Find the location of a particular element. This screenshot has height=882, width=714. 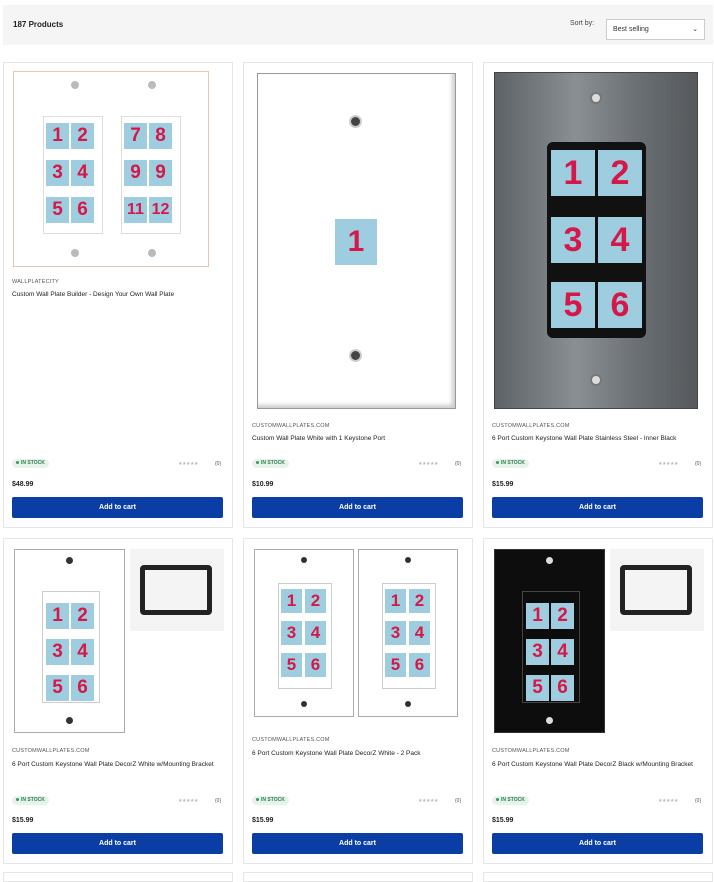

port-label: 11 is located at coordinates (135, 210).